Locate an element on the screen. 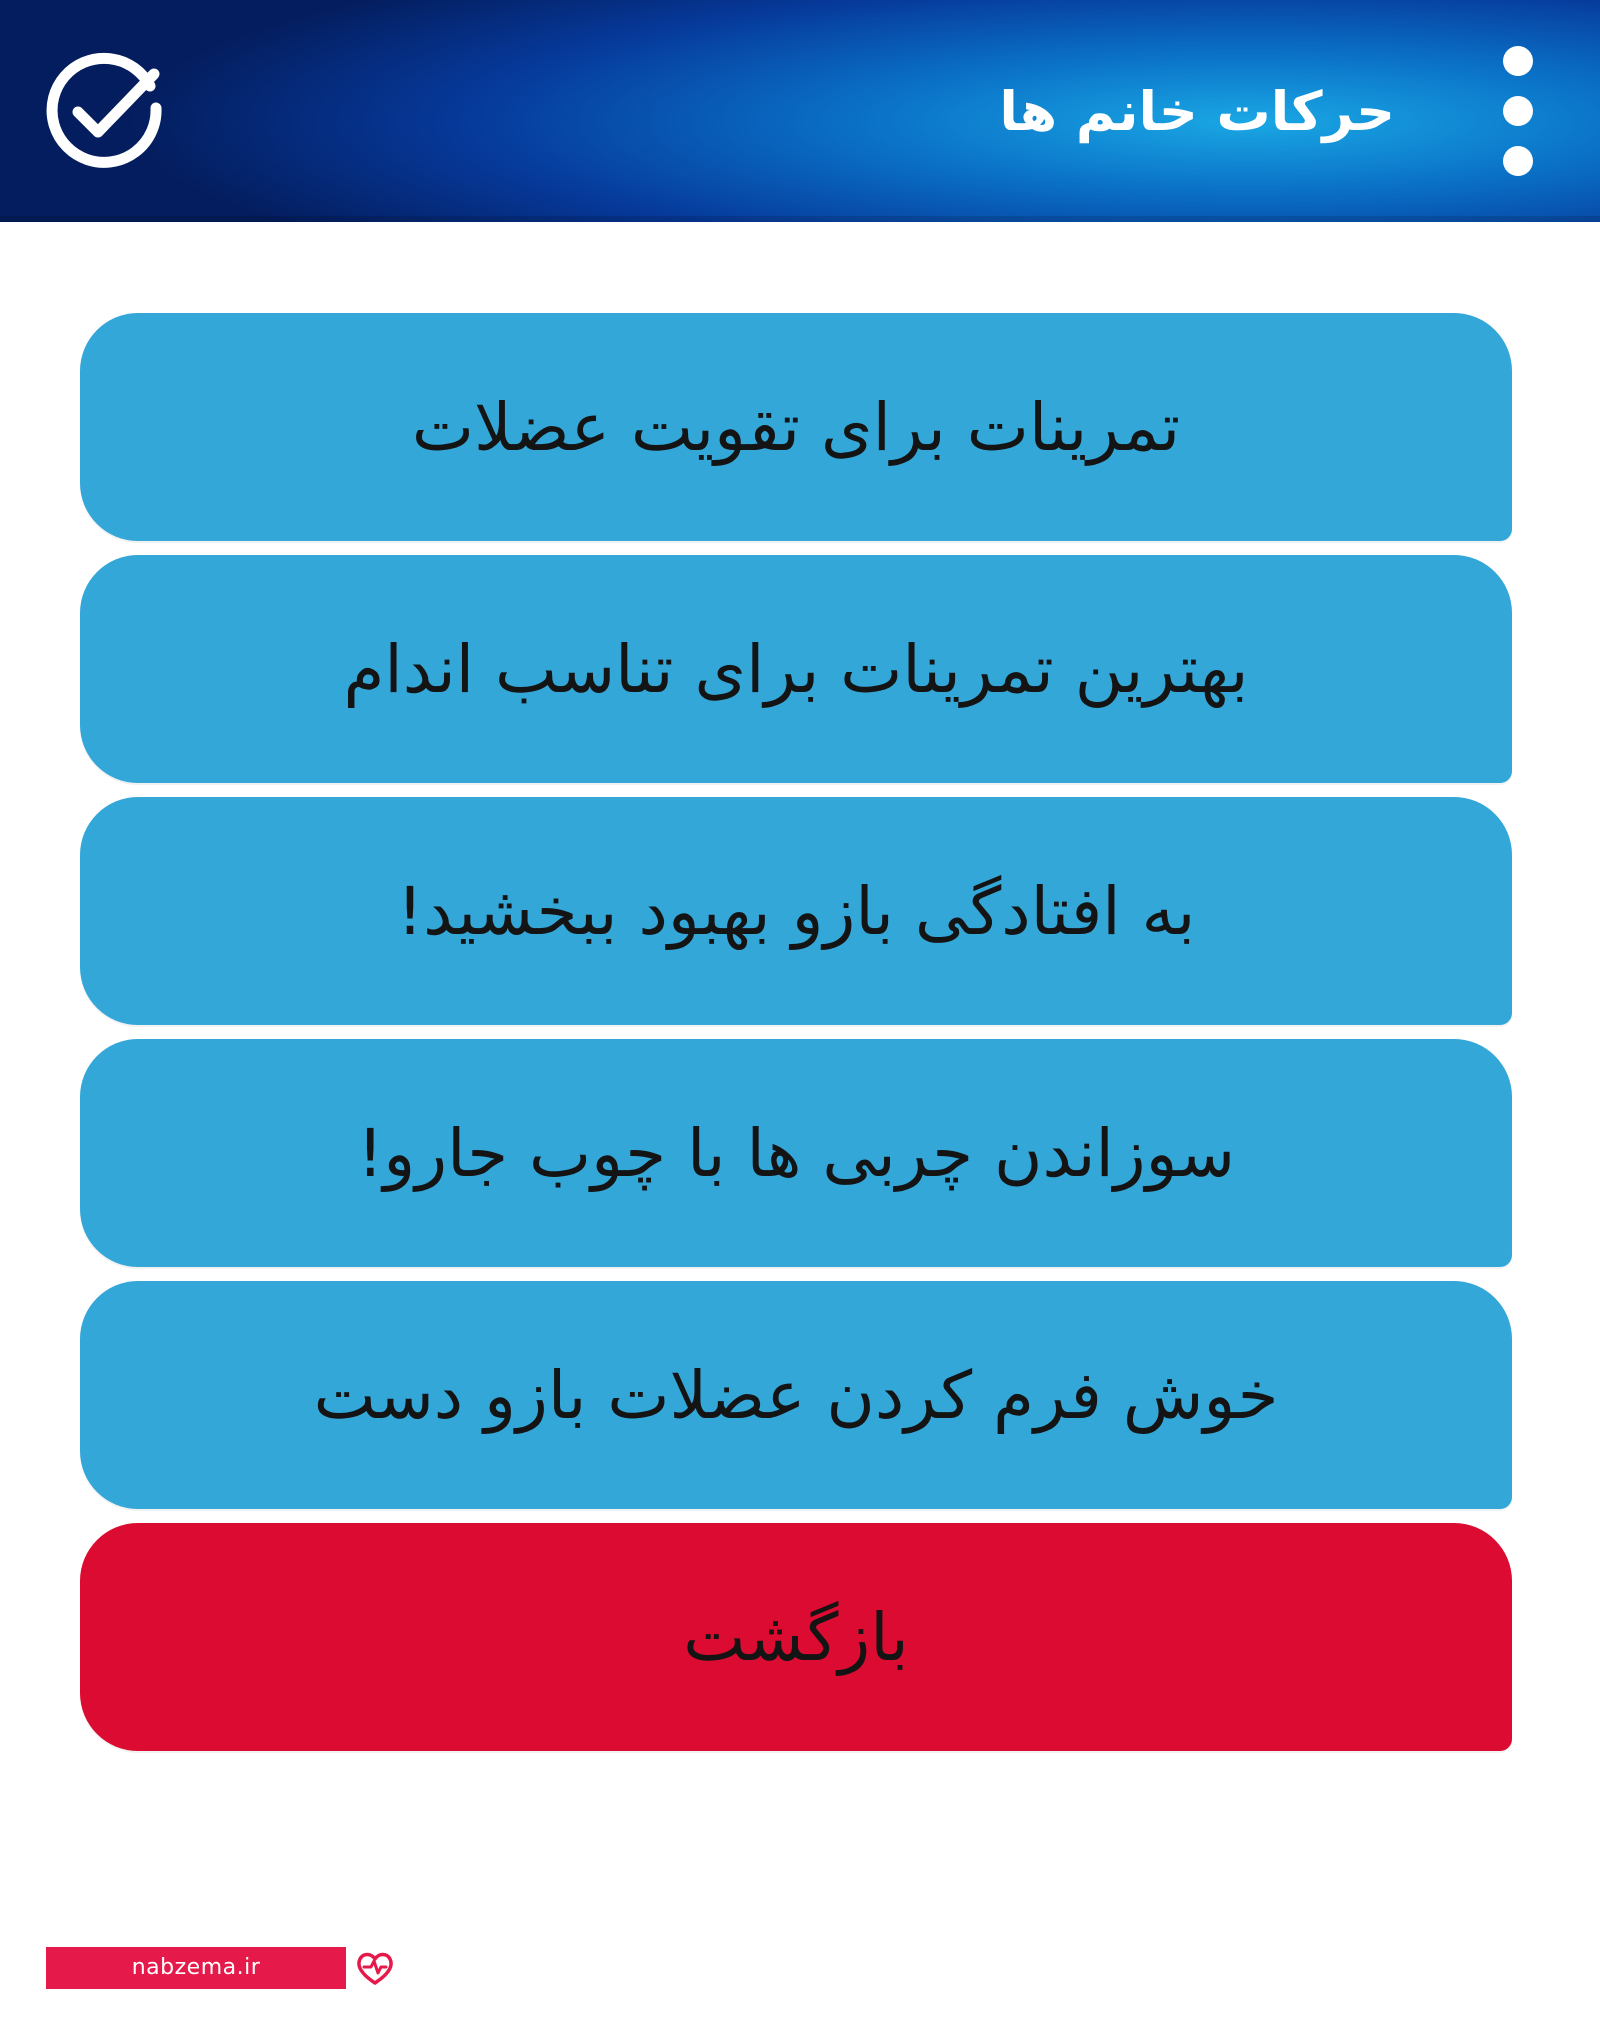  menu-item-burn-fat-broomstick: سوزاندن چربی ها با چوب جارو! is located at coordinates (796, 1153).